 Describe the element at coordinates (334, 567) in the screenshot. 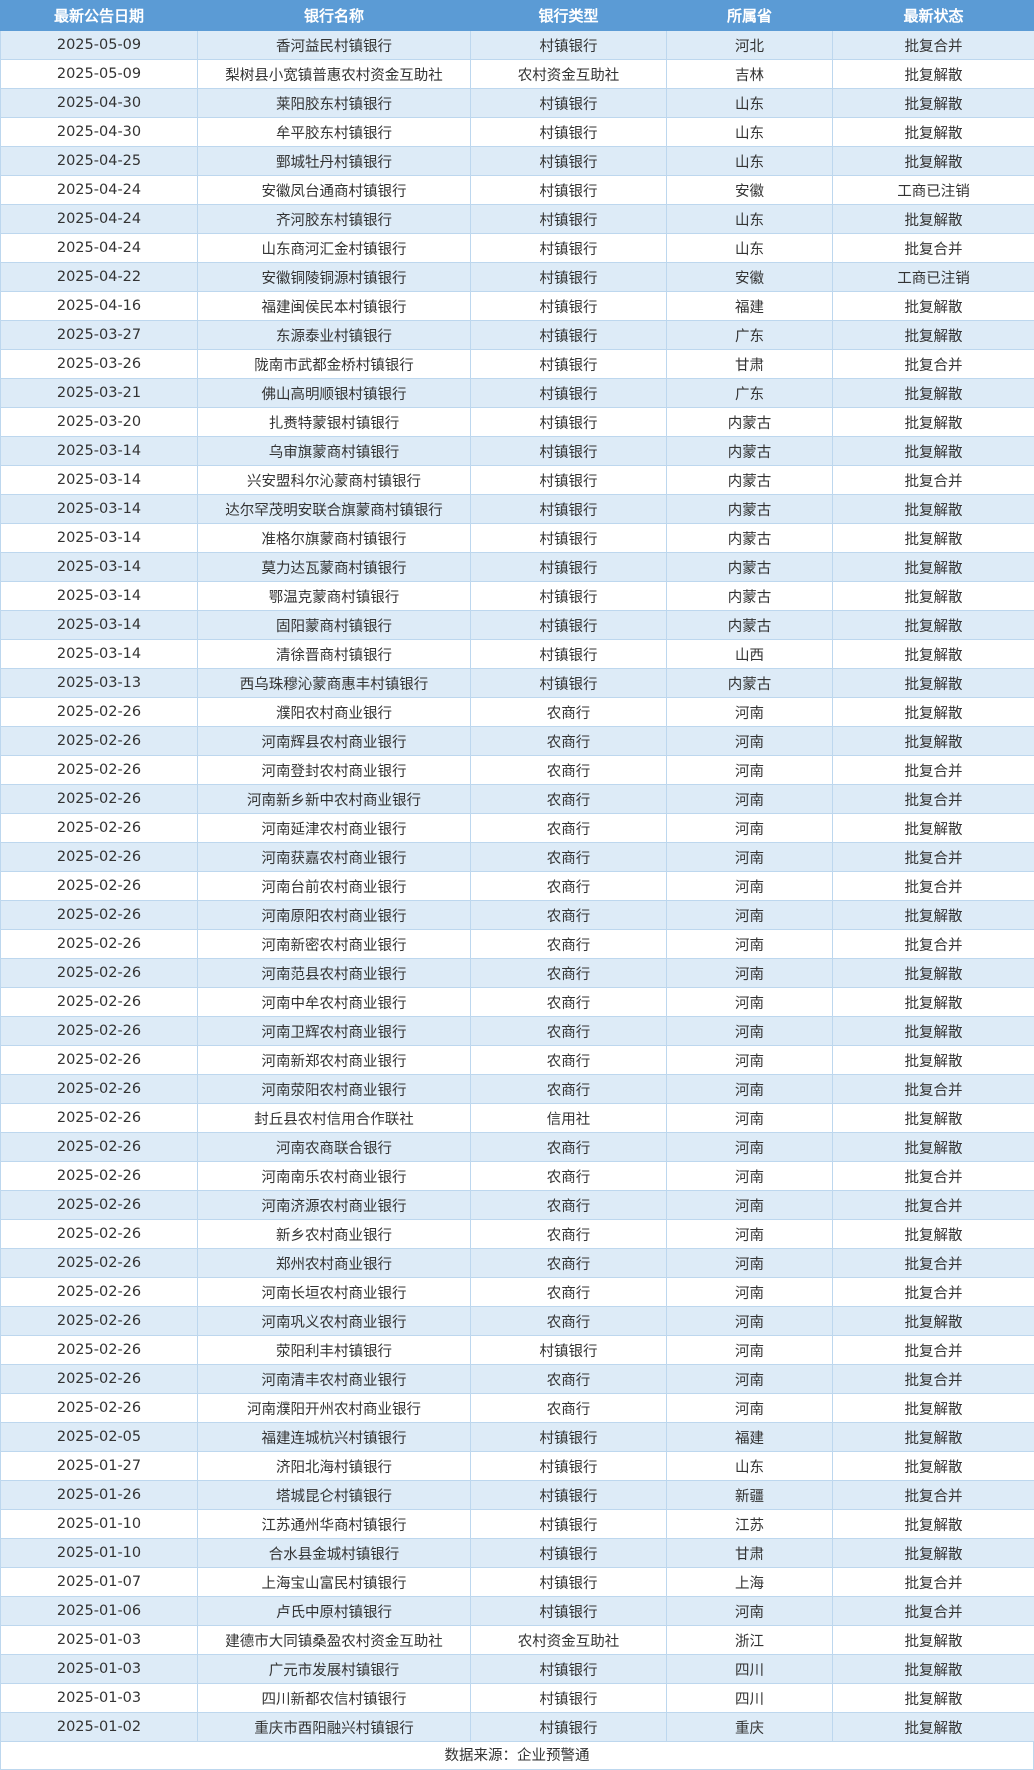

I see `cell-bank-name: 莫力达瓦蒙商村镇银行` at that location.